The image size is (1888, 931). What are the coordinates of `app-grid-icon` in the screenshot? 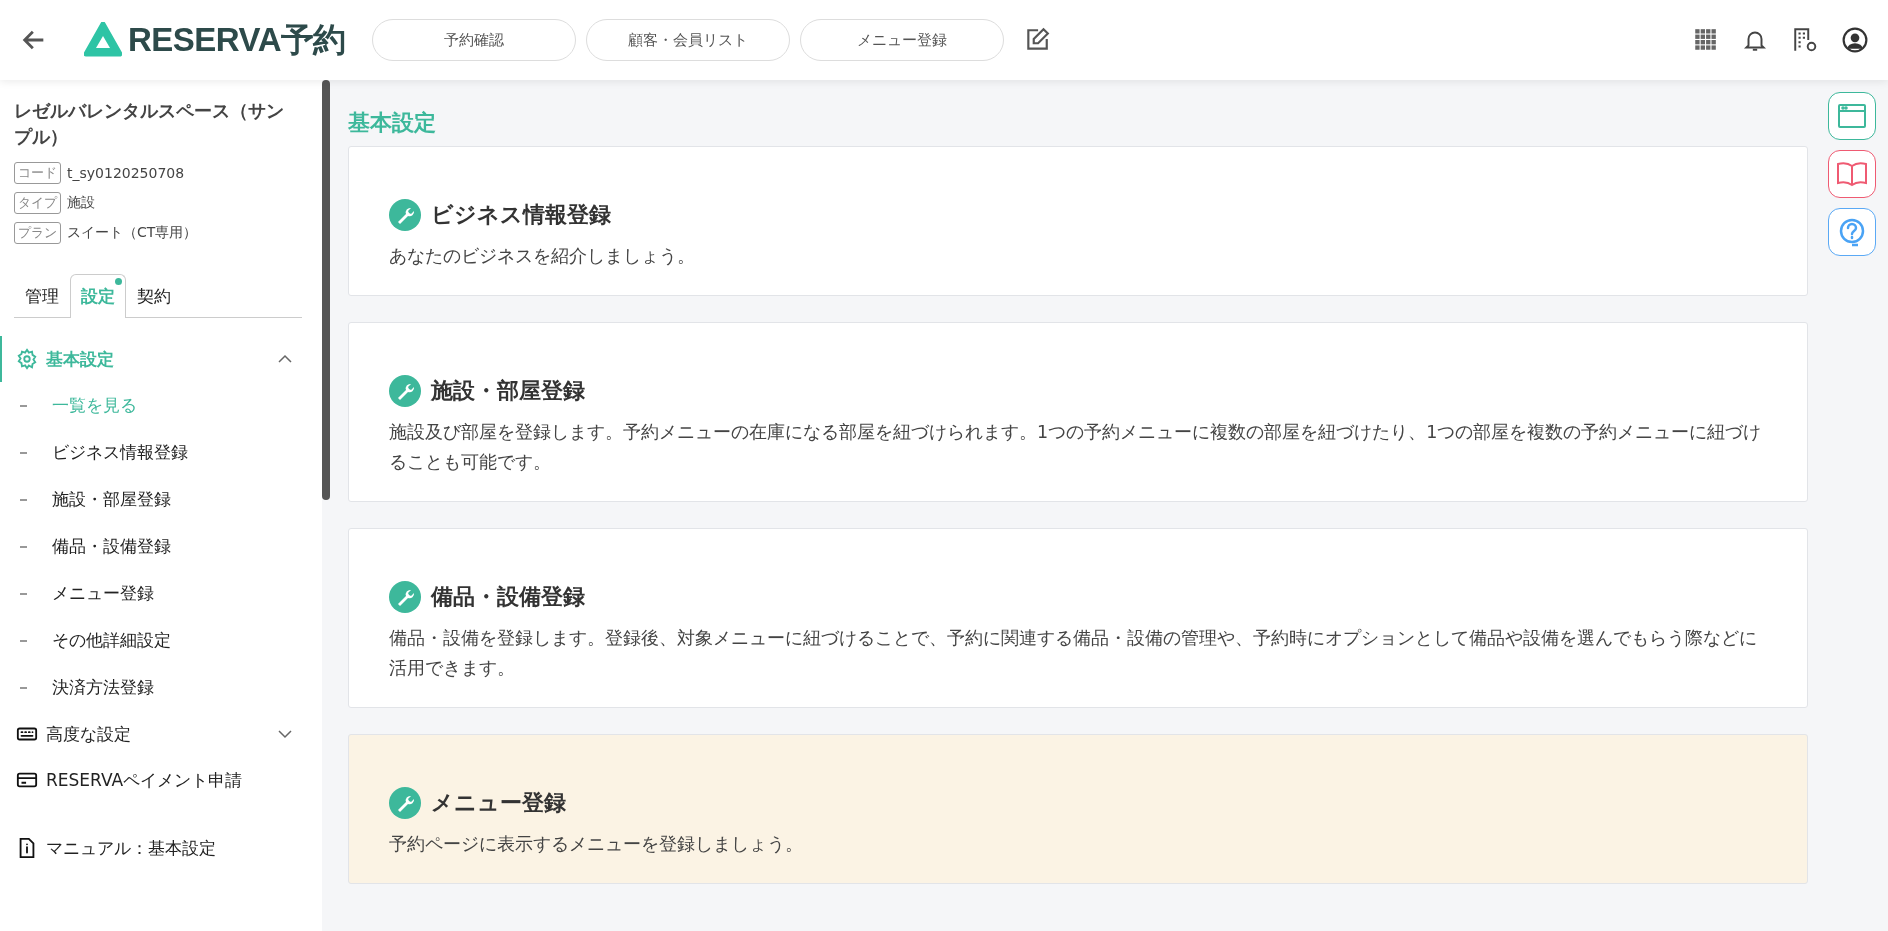 It's located at (1705, 40).